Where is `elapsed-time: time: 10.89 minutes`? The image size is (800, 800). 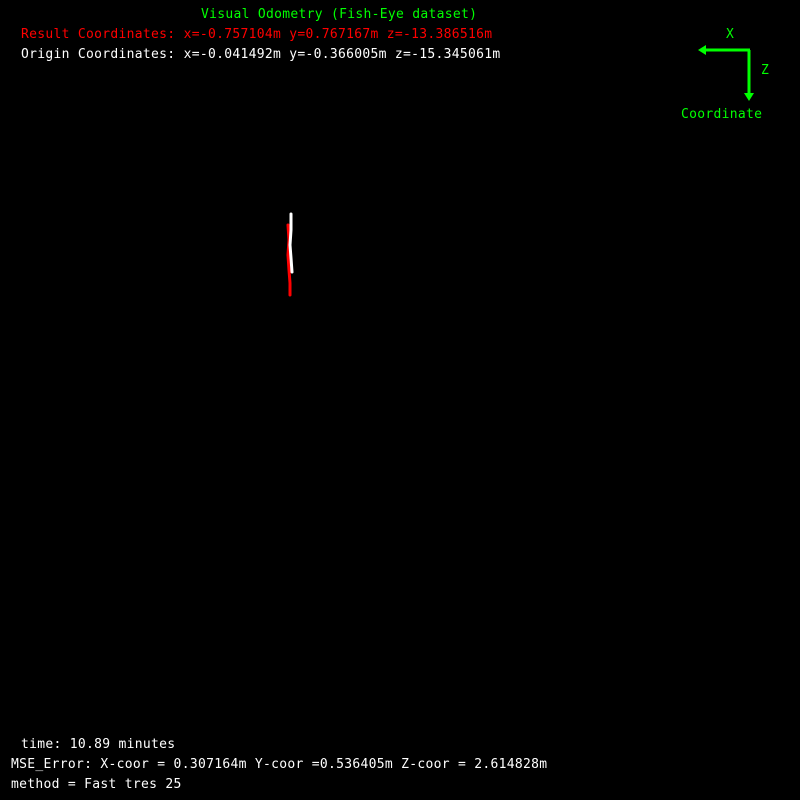 elapsed-time: time: 10.89 minutes is located at coordinates (98, 745).